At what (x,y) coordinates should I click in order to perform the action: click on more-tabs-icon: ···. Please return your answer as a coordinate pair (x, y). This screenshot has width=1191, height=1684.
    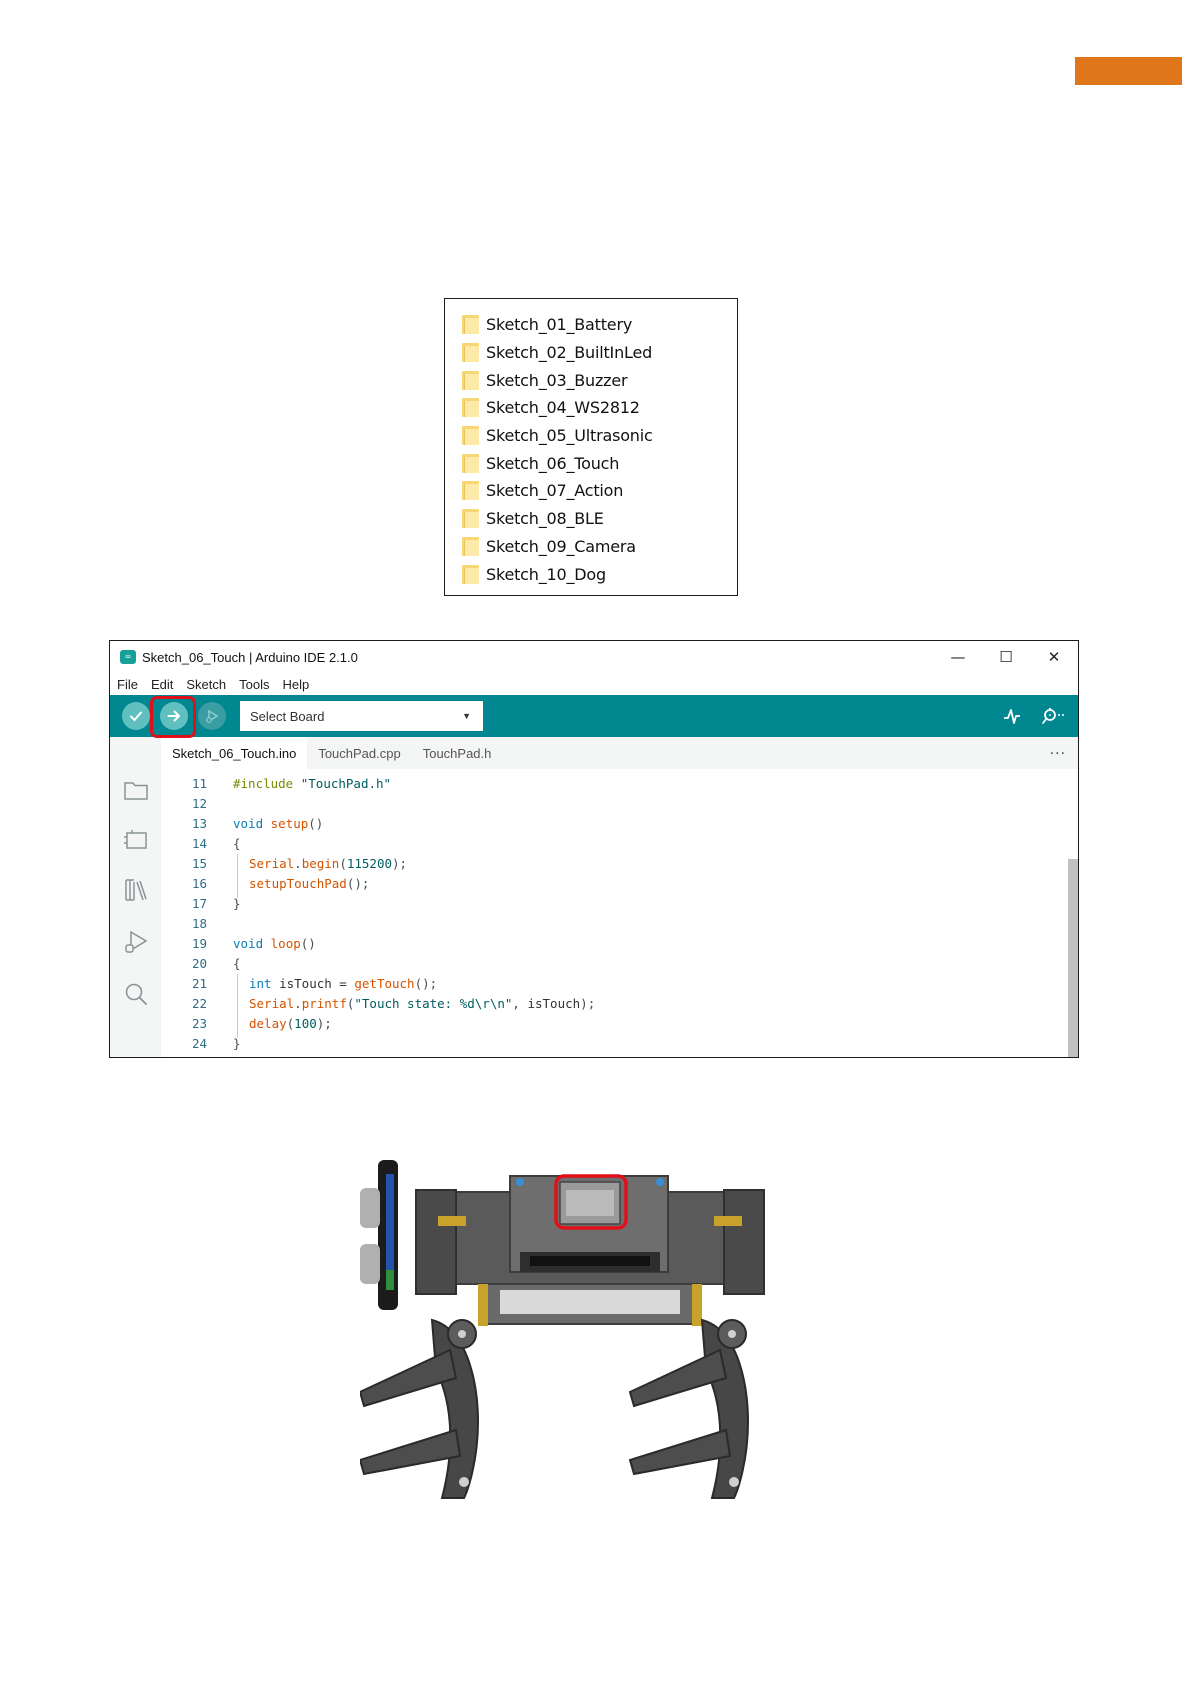
    Looking at the image, I should click on (1058, 754).